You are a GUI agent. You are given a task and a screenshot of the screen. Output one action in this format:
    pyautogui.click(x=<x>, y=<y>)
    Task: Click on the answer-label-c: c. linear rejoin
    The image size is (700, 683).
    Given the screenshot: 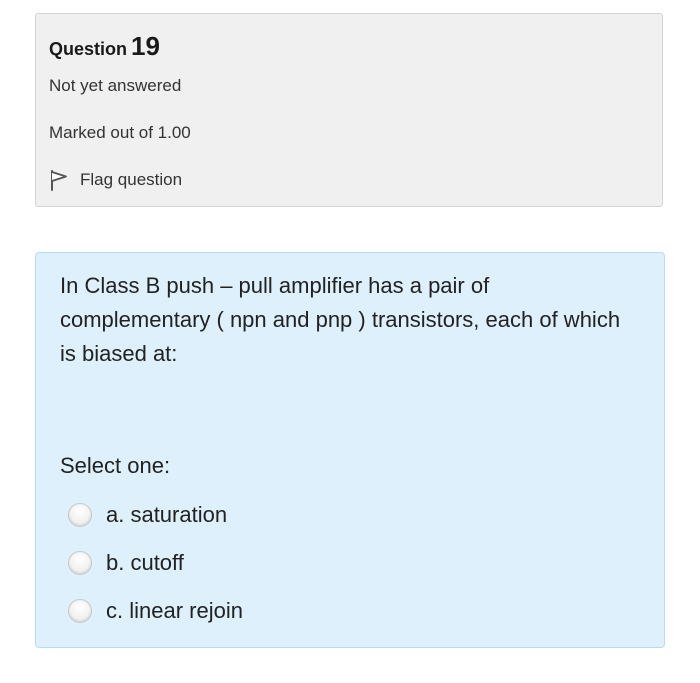 What is the action you would take?
    pyautogui.click(x=174, y=610)
    